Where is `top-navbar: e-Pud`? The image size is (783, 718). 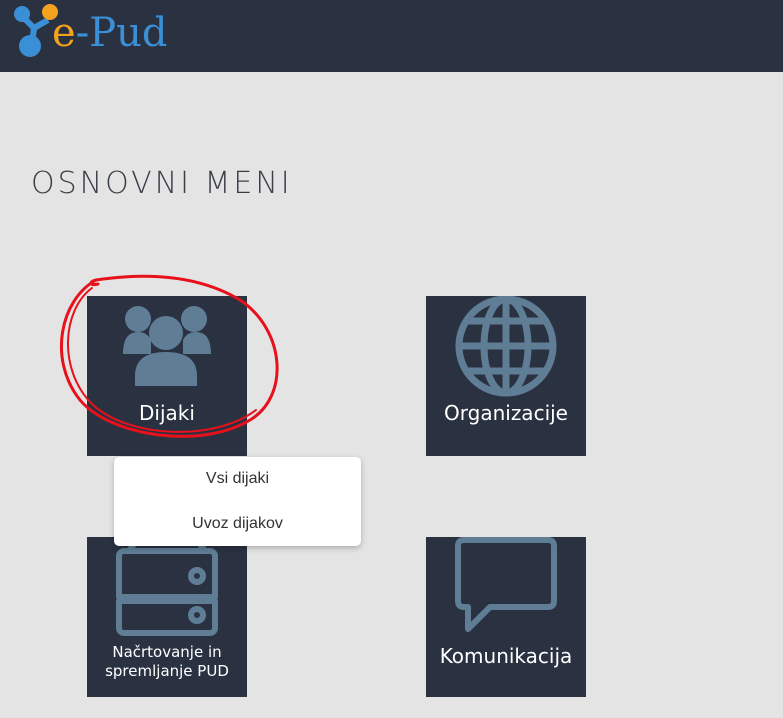
top-navbar: e-Pud is located at coordinates (391, 36).